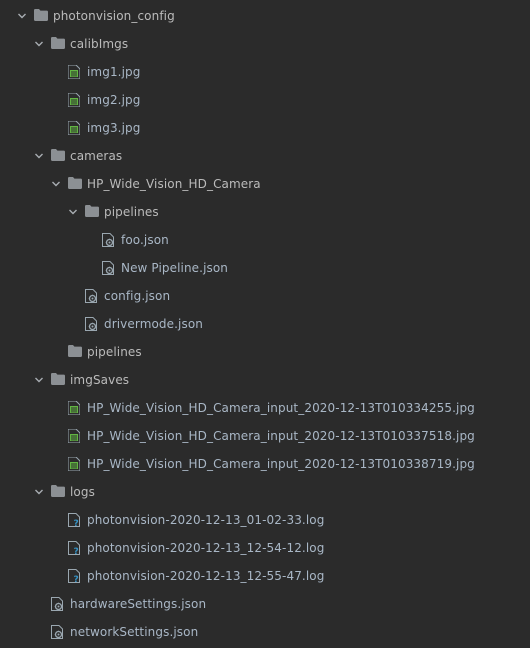  Describe the element at coordinates (137, 296) in the screenshot. I see `tree-item-label: config.json` at that location.